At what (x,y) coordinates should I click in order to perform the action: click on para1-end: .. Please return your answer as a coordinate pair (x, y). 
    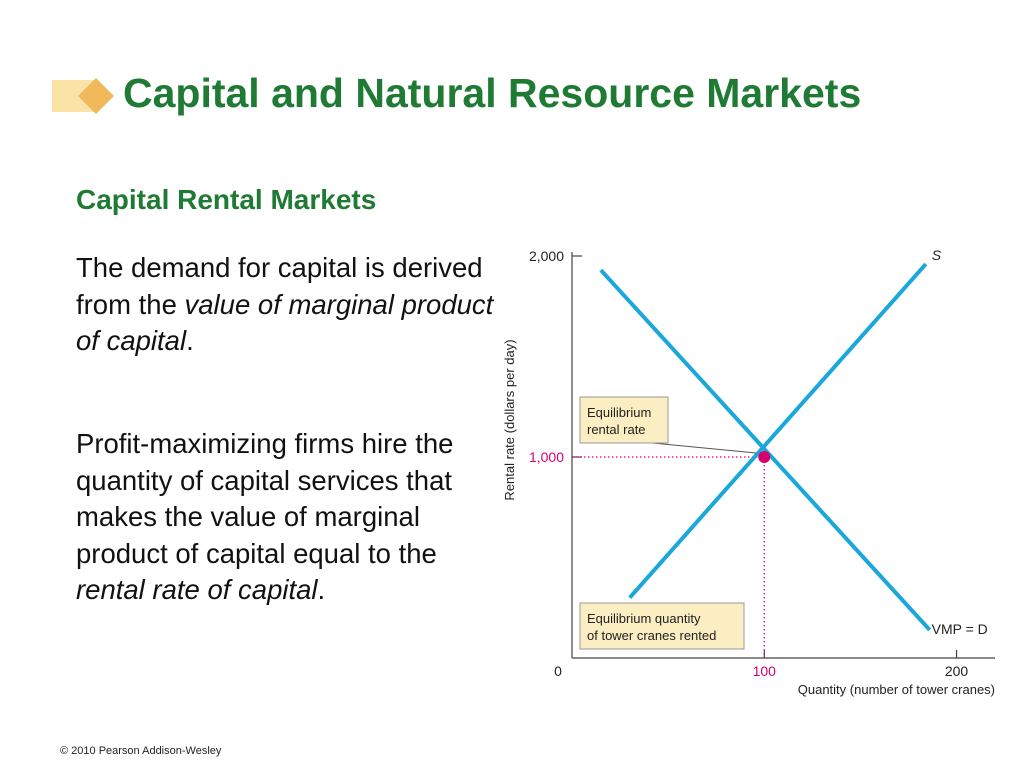
    Looking at the image, I should click on (190, 340).